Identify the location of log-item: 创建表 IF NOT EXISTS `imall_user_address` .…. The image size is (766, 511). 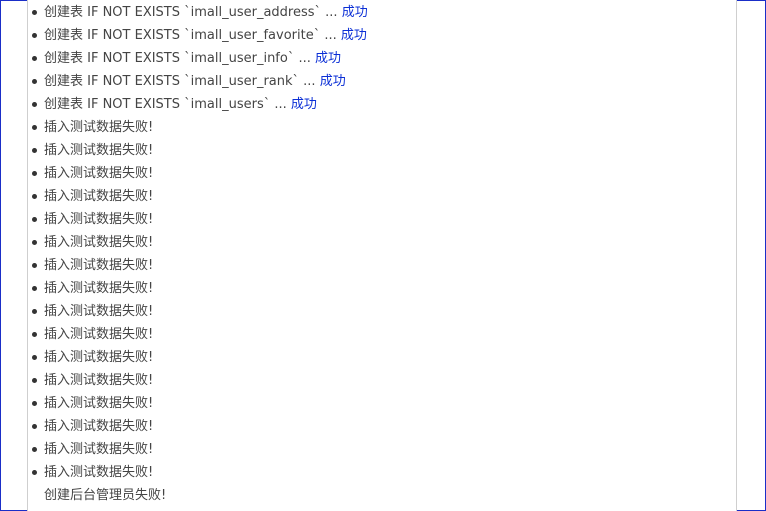
(382, 12).